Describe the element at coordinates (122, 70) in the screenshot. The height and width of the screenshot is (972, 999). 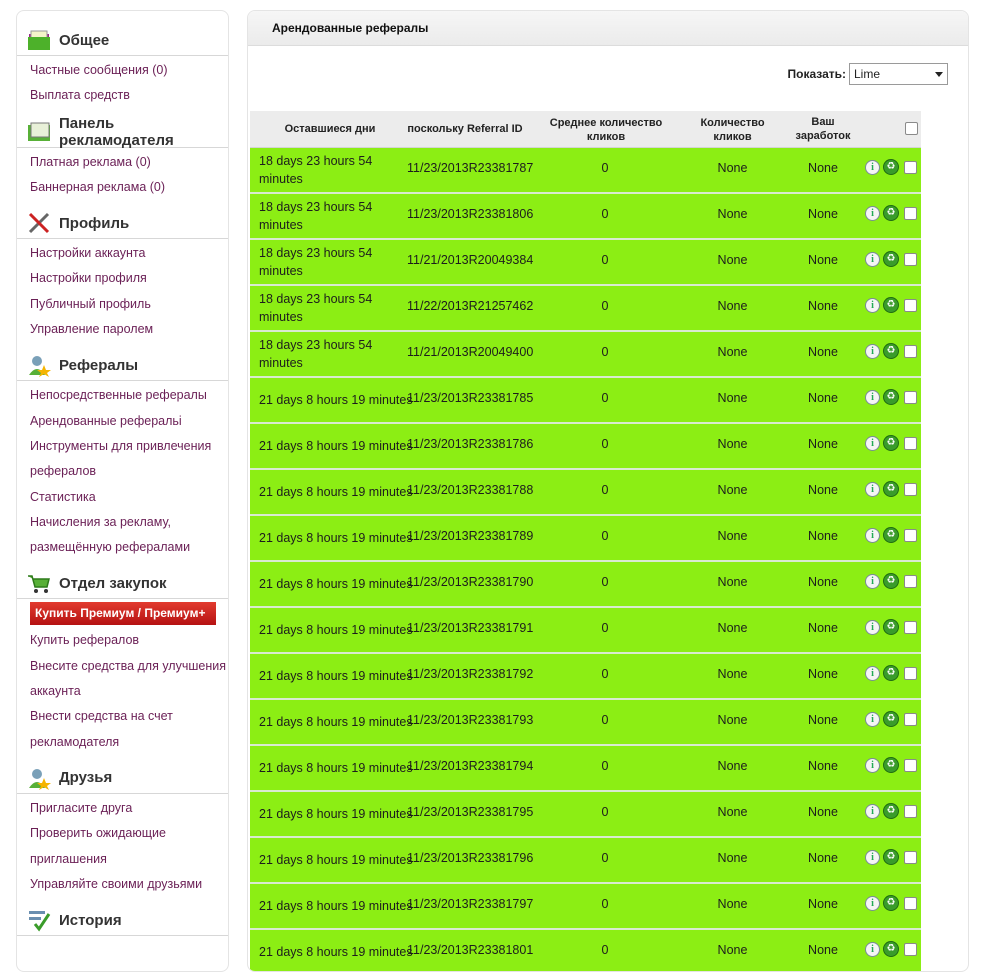
I see `sidebar-link: Частные сообщения (0)` at that location.